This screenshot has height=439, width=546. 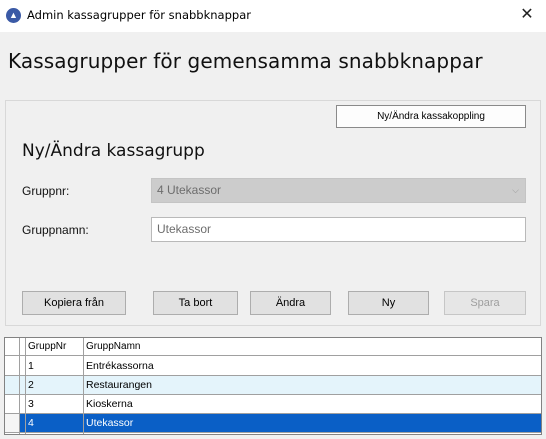 What do you see at coordinates (527, 15) in the screenshot?
I see `close-button: ✕` at bounding box center [527, 15].